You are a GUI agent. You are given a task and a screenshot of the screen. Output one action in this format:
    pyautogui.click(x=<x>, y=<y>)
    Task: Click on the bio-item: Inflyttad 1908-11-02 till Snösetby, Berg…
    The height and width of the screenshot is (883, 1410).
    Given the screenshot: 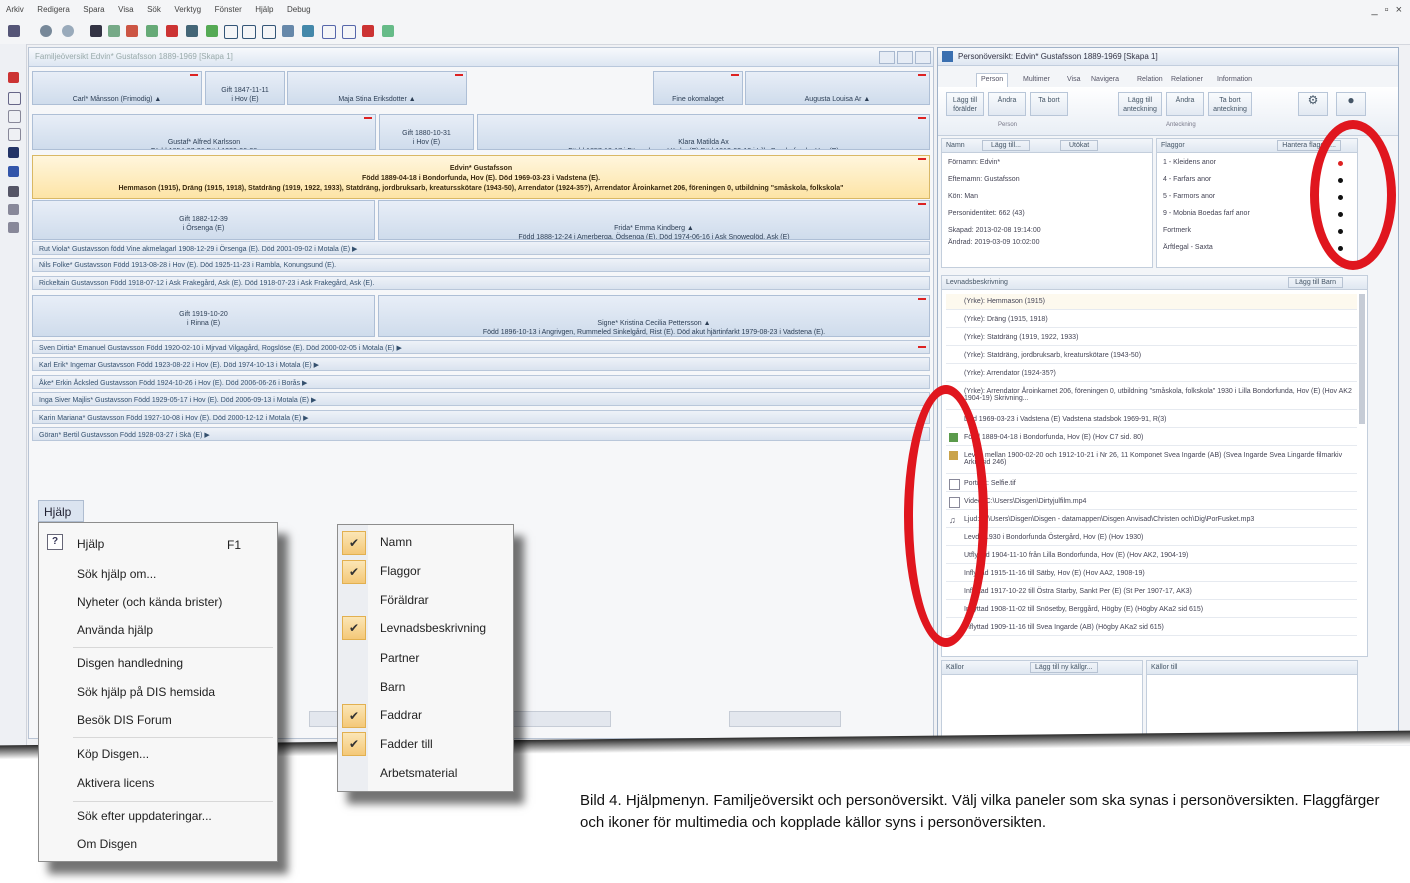 What is the action you would take?
    pyautogui.click(x=1151, y=610)
    